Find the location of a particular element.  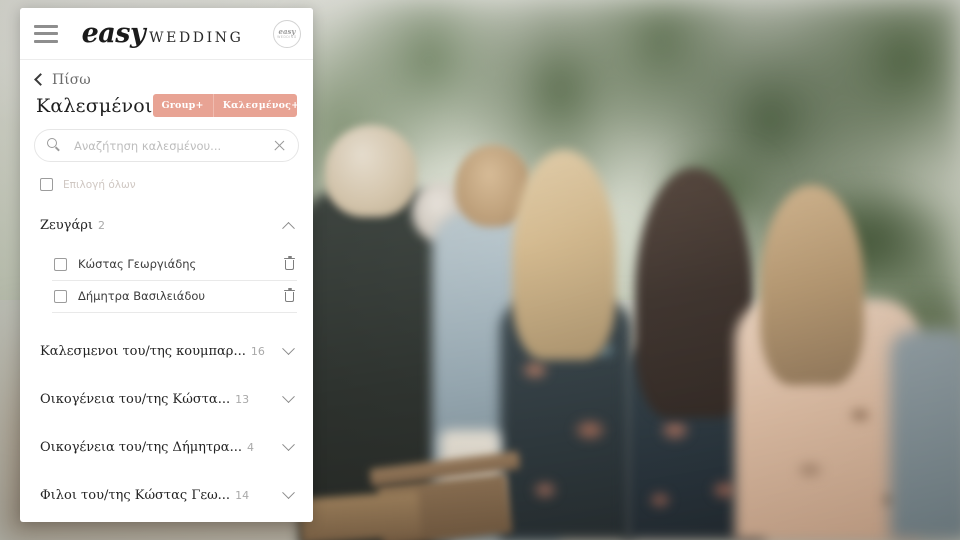

select-all-checkbox is located at coordinates (46, 184).